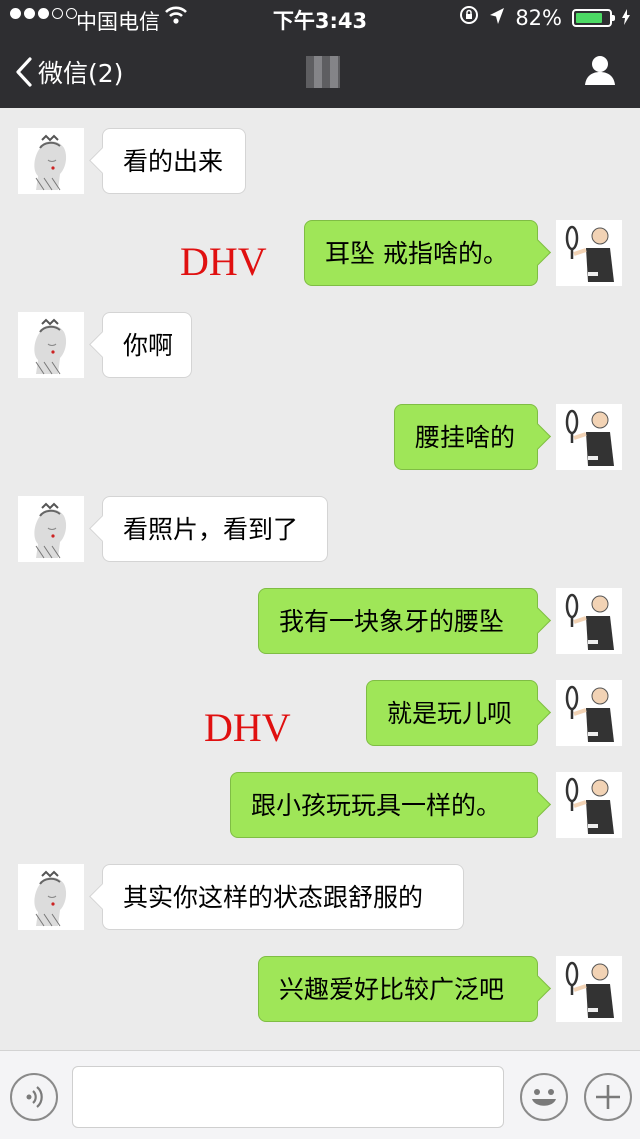 The height and width of the screenshot is (1139, 640). I want to click on back-chevron-icon, so click(24, 72).